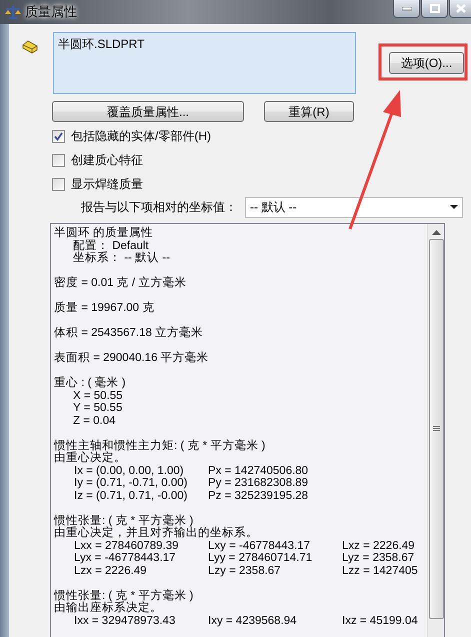 The height and width of the screenshot is (637, 471). I want to click on report-line: Y = 50.55, so click(97, 408).